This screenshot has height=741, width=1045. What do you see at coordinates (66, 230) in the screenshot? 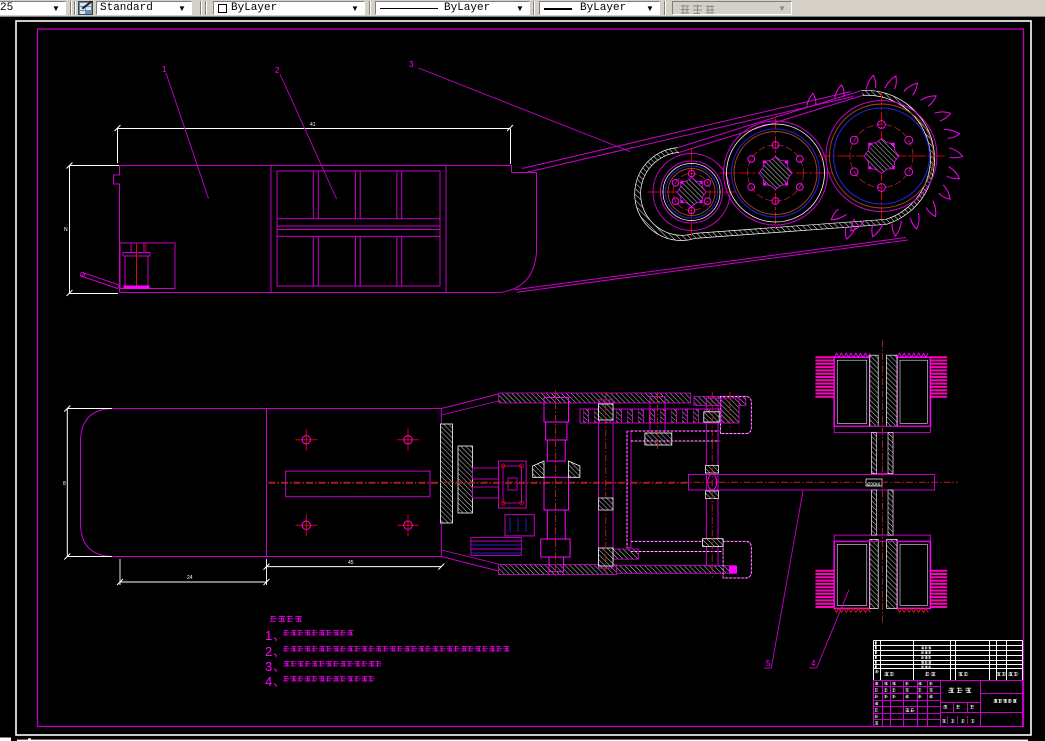
I see `svg-text: N` at bounding box center [66, 230].